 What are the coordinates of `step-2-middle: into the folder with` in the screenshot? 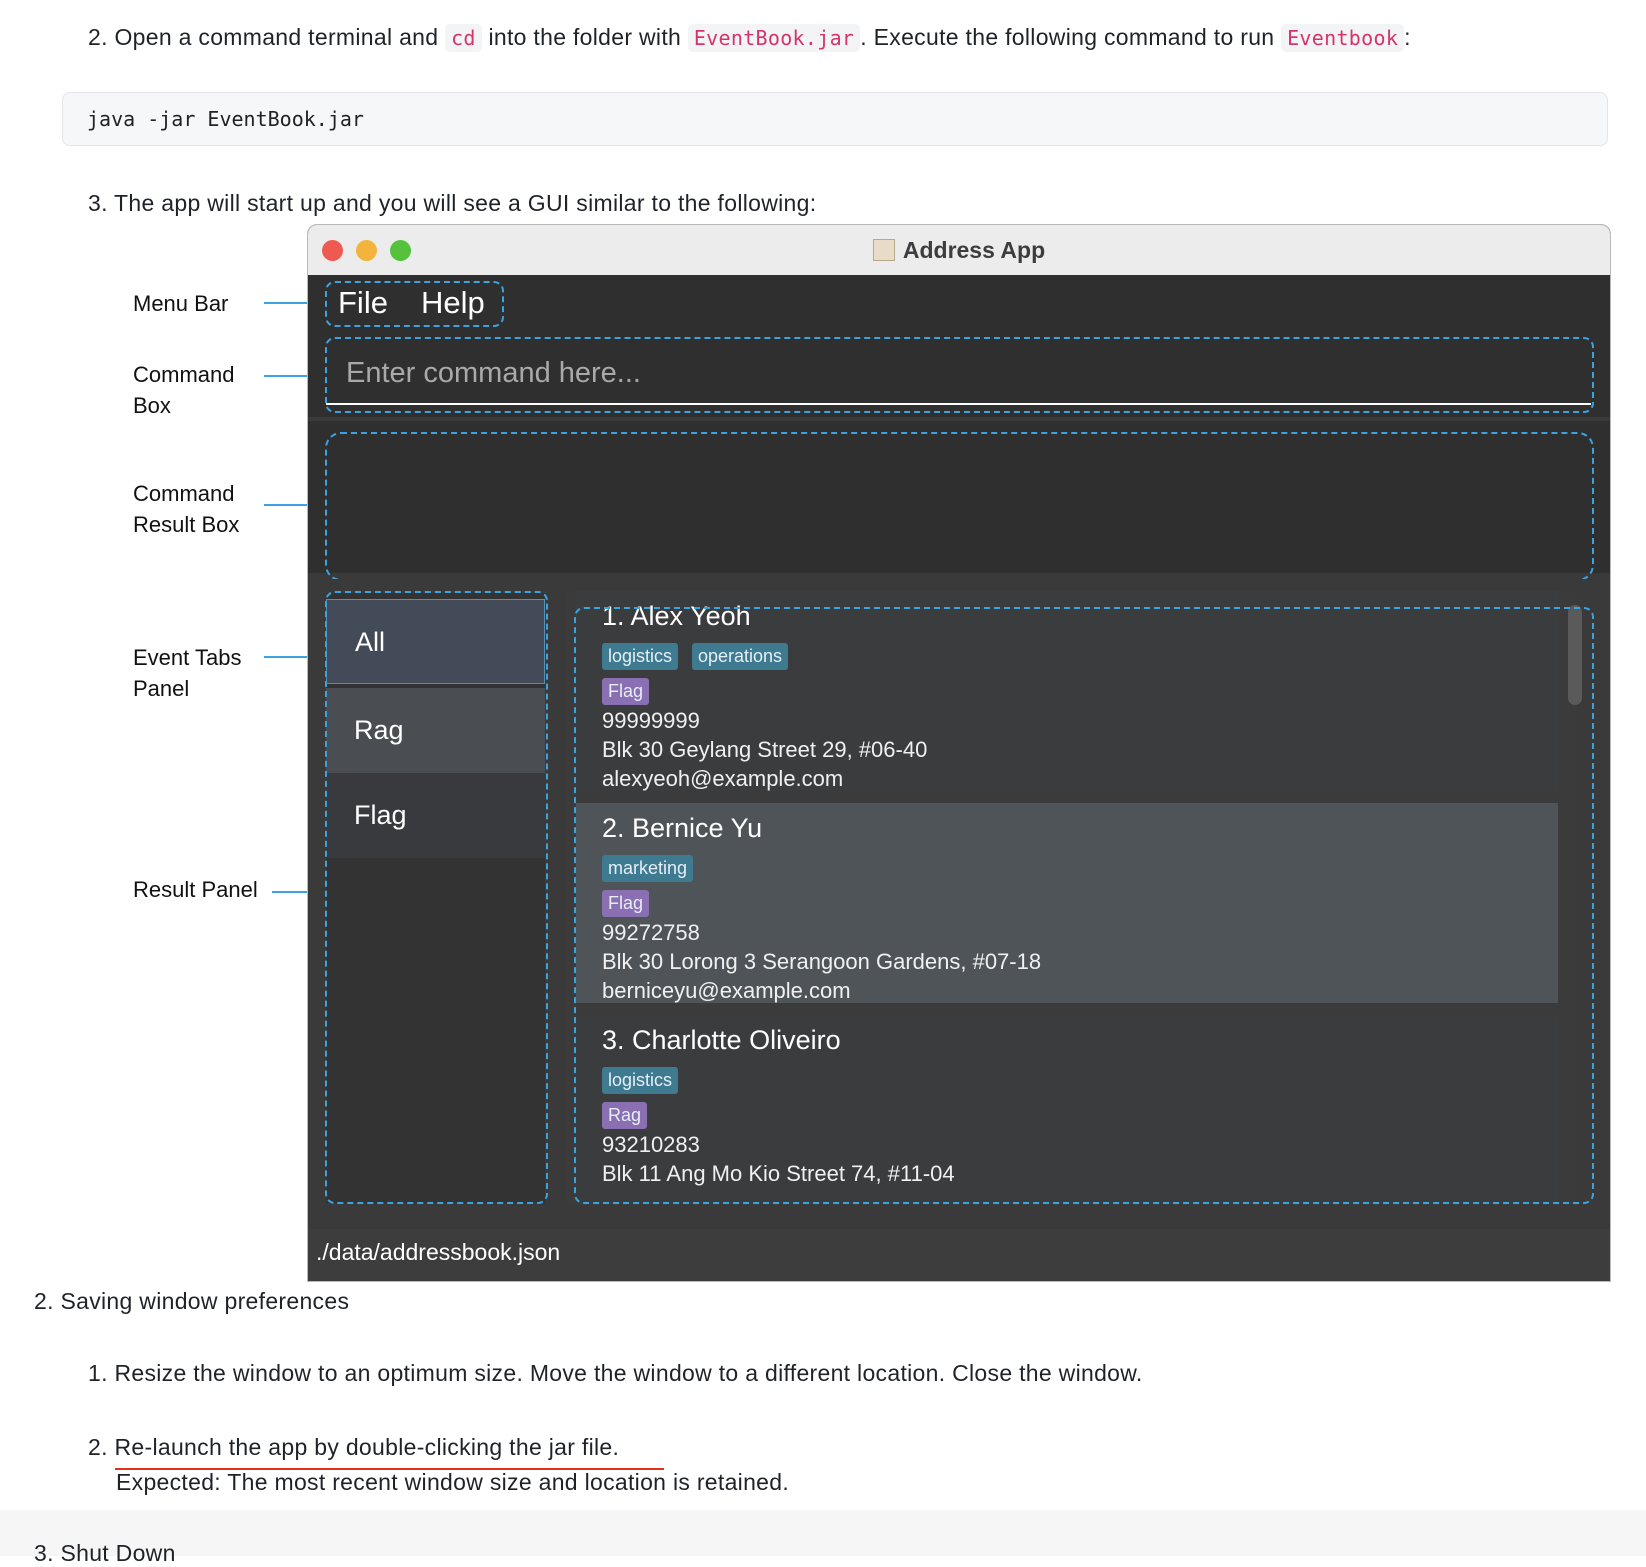 It's located at (585, 37).